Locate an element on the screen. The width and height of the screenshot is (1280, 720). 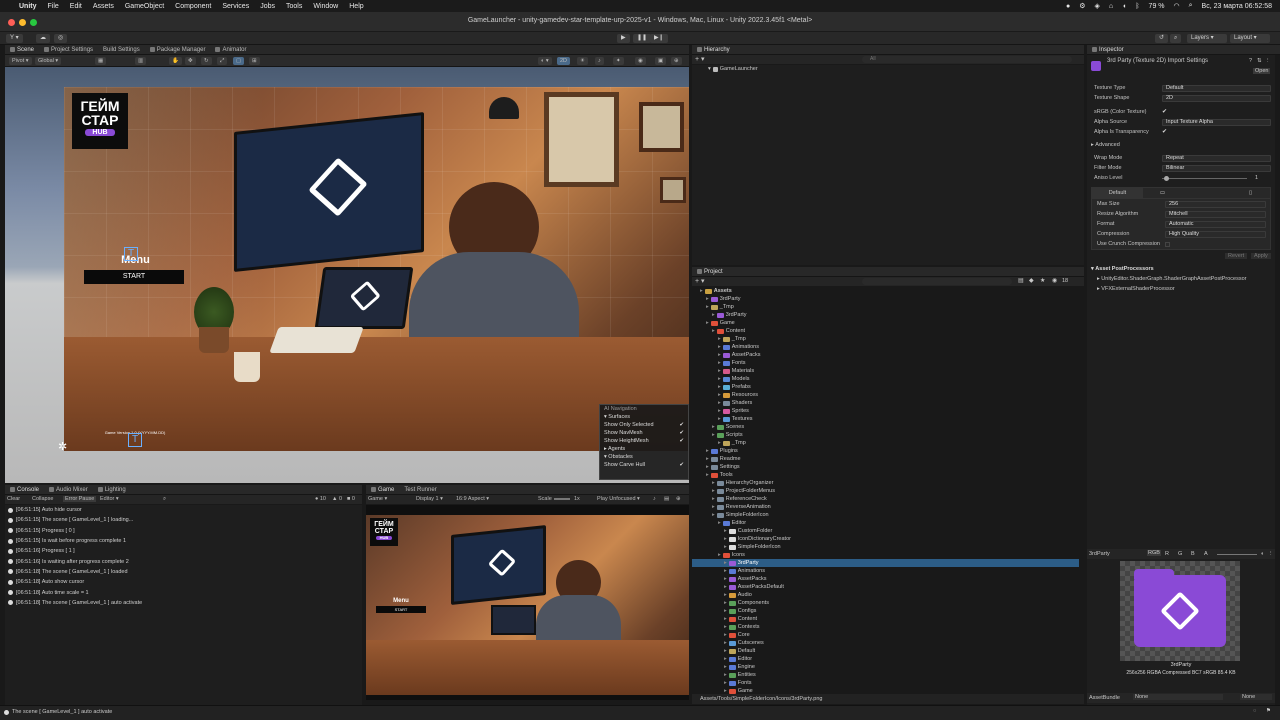
error-pause-button: Error Pause is located at coordinates (80, 499).